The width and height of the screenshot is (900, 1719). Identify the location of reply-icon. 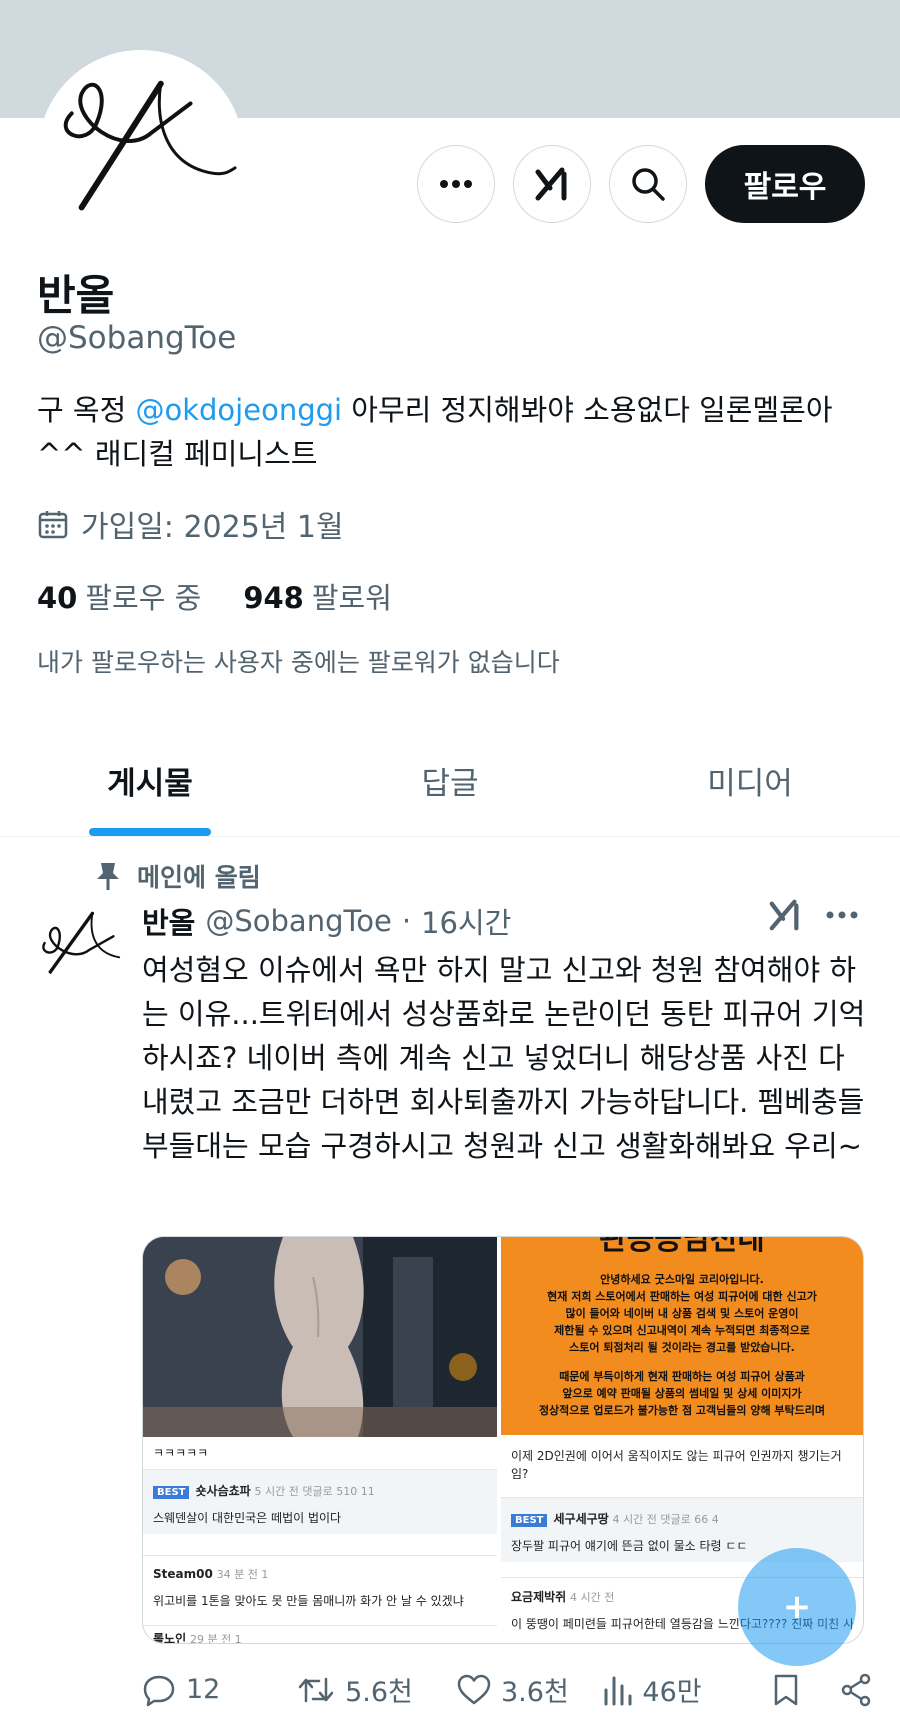
(159, 1690).